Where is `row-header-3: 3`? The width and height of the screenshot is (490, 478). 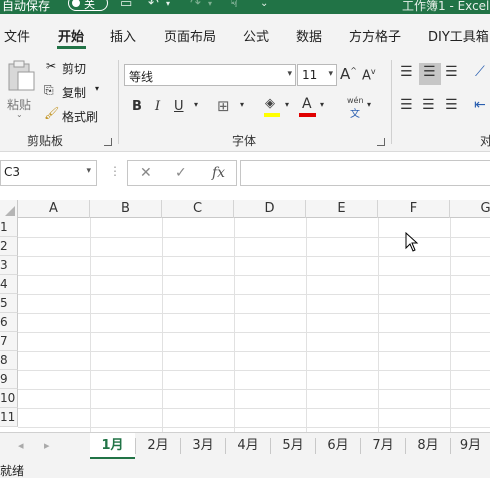 row-header-3: 3 is located at coordinates (9, 265).